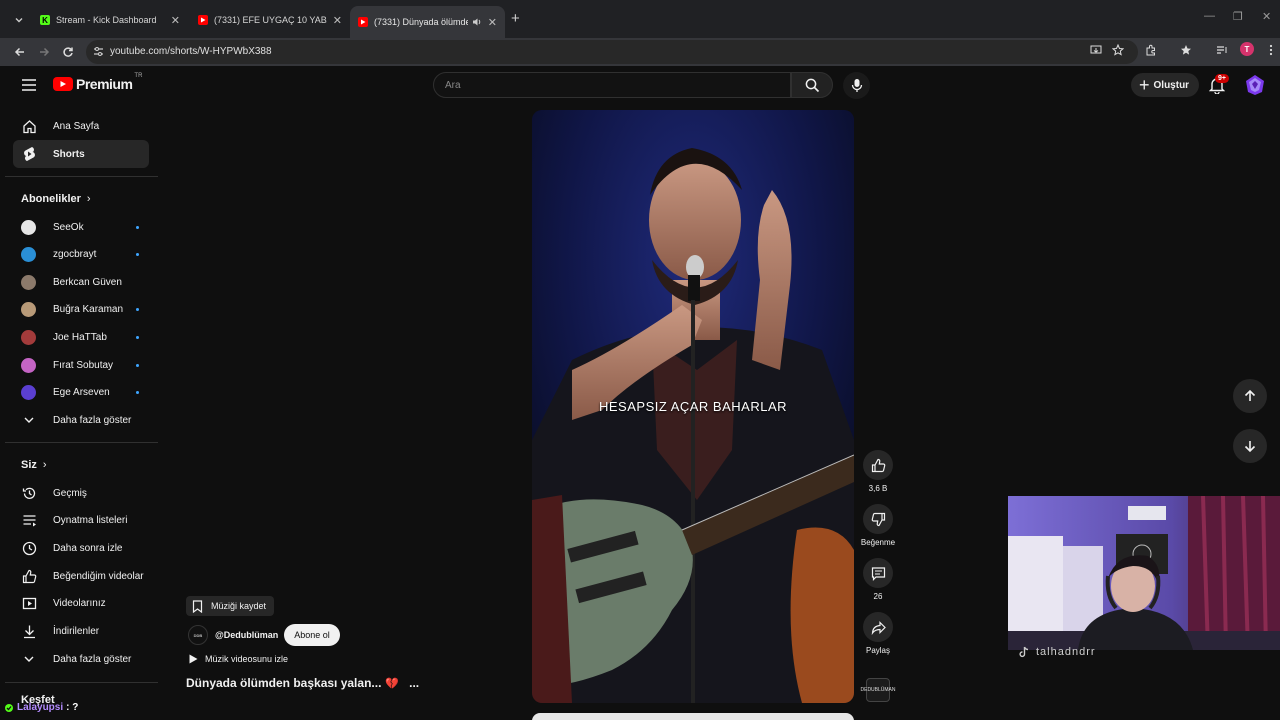  What do you see at coordinates (878, 627) in the screenshot?
I see `share-button` at bounding box center [878, 627].